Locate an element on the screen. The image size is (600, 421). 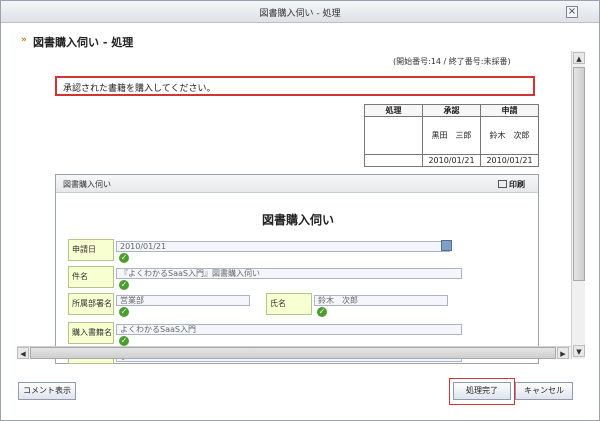
horizontal-scrollbar: ◀ ▶ is located at coordinates (294, 352).